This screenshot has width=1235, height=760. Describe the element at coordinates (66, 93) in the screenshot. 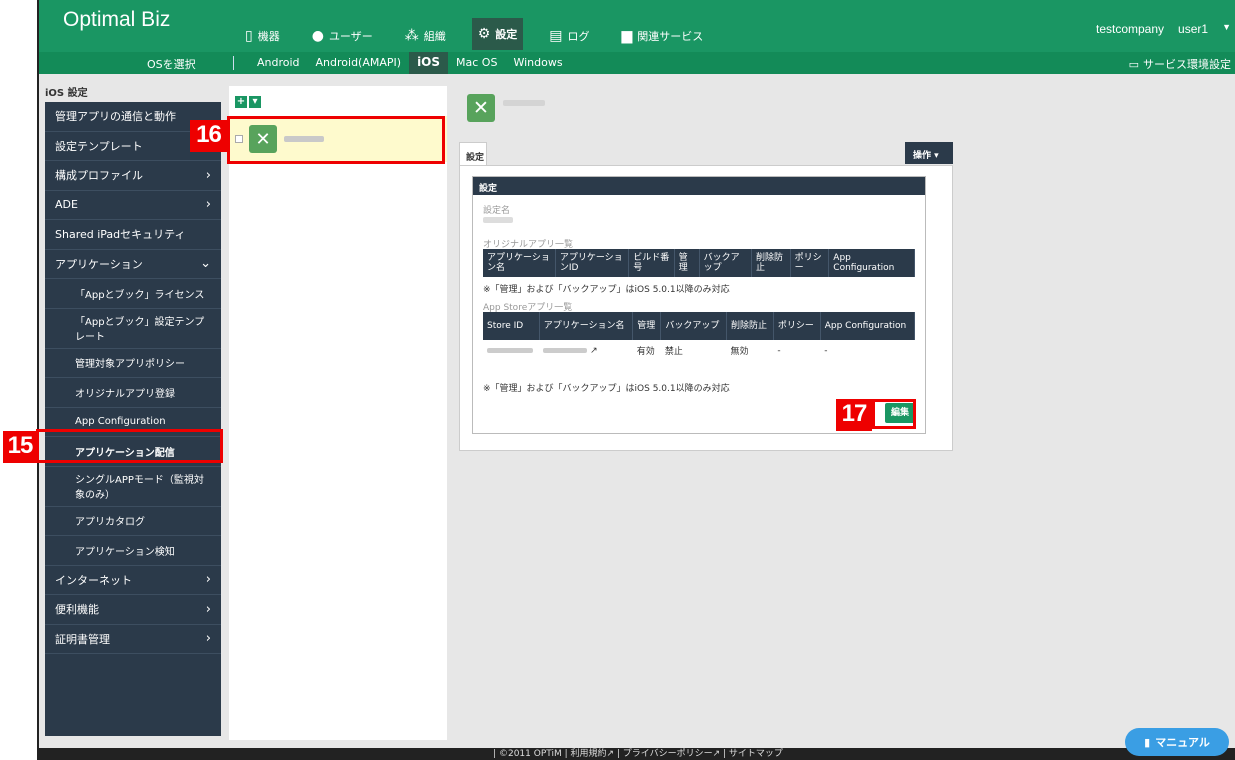

I see `sidebar-title: iOS 設定` at that location.